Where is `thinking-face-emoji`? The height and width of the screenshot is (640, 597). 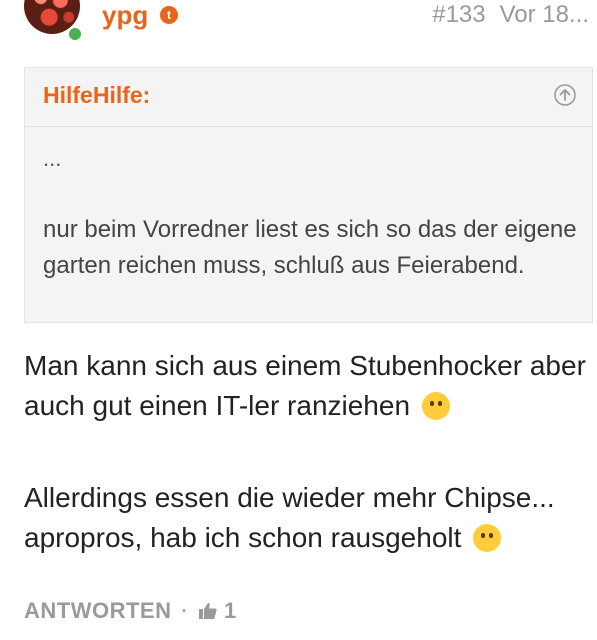
thinking-face-emoji is located at coordinates (435, 406).